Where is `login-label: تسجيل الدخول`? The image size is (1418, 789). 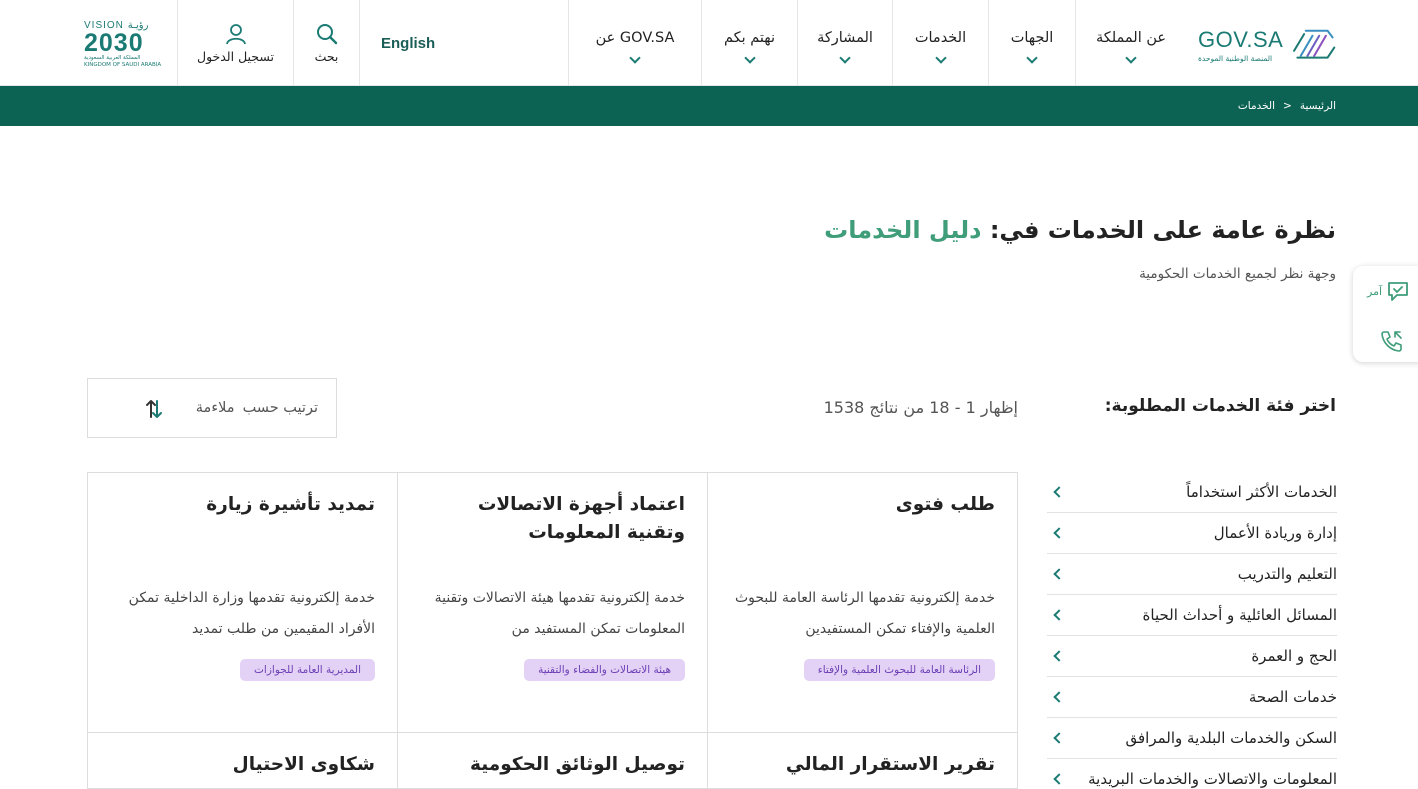 login-label: تسجيل الدخول is located at coordinates (235, 56).